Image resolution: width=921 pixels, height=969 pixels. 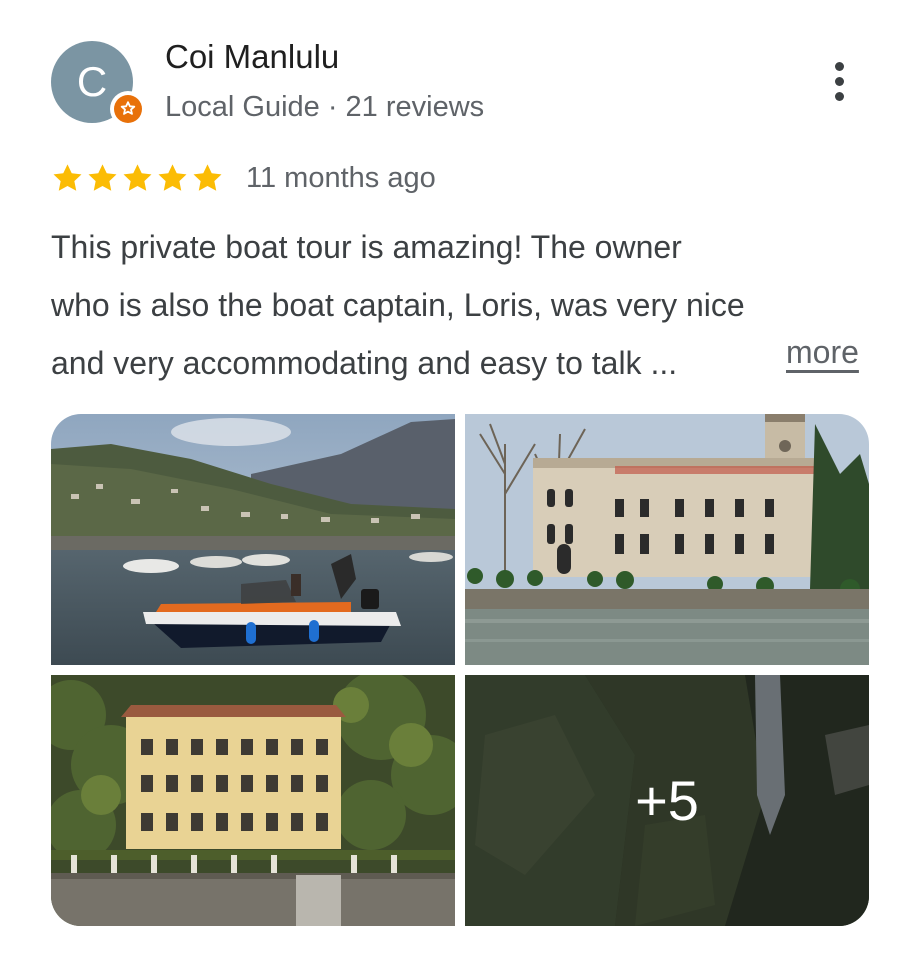 I want to click on cliff-waterfall-photo: +5, so click(x=667, y=800).